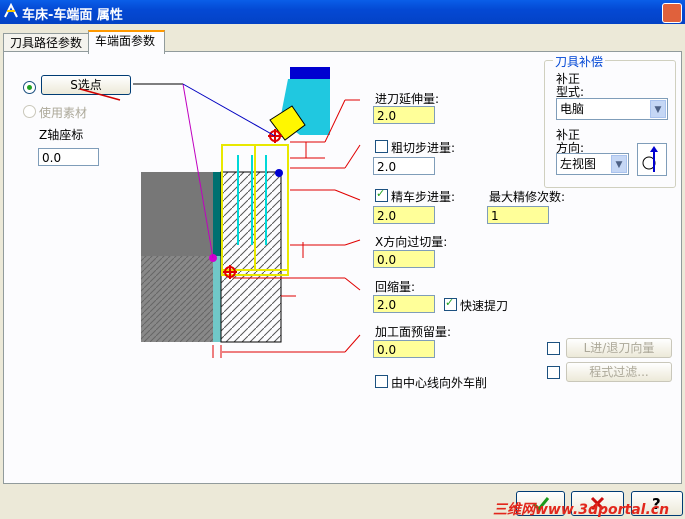  What do you see at coordinates (450, 303) in the screenshot?
I see `rapid-retract-checkbox` at bounding box center [450, 303].